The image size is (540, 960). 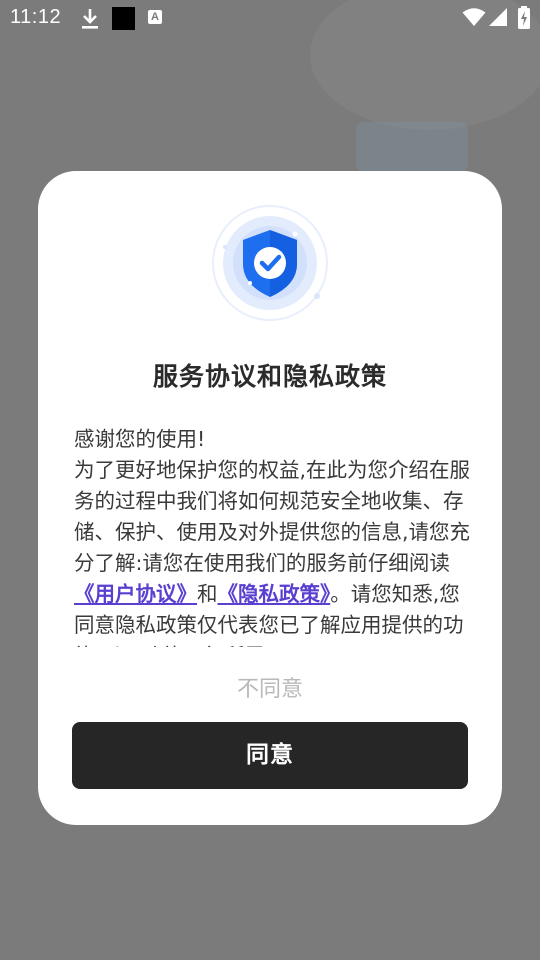 What do you see at coordinates (270, 687) in the screenshot?
I see `disagree-button: 不同意` at bounding box center [270, 687].